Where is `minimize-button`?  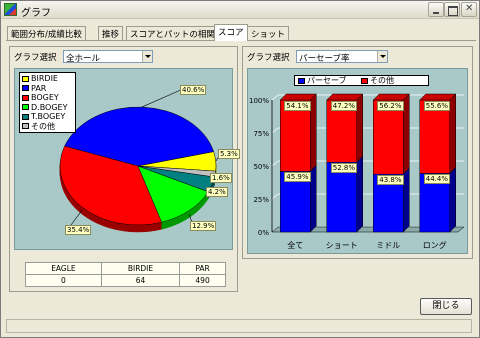
minimize-button is located at coordinates (436, 9).